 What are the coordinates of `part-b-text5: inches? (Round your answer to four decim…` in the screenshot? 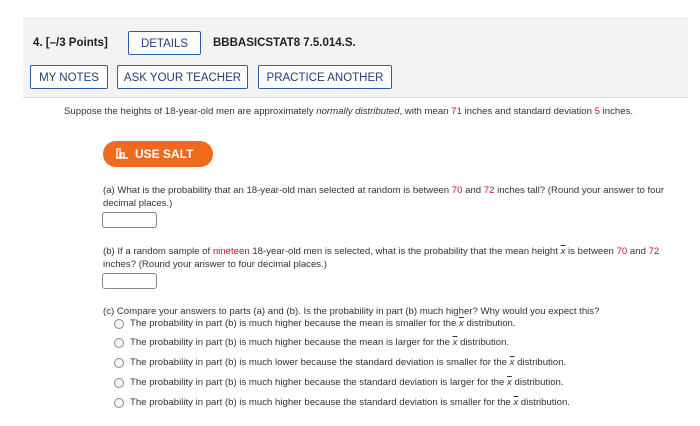 It's located at (215, 264).